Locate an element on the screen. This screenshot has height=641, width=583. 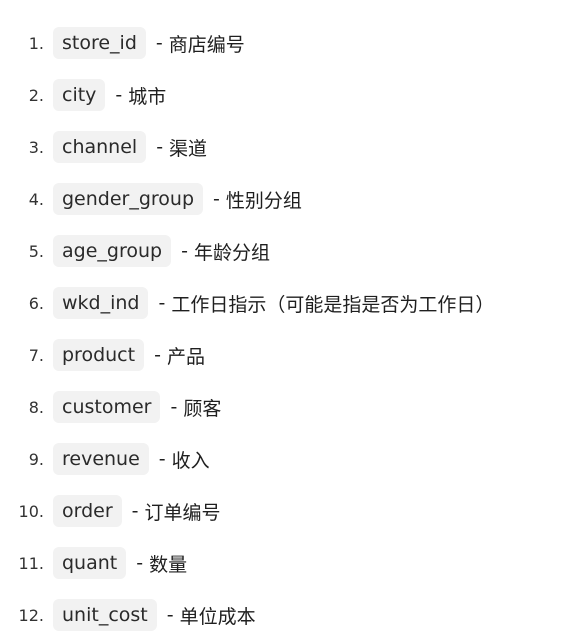
list-item: 2. city - 城市 is located at coordinates (291, 95).